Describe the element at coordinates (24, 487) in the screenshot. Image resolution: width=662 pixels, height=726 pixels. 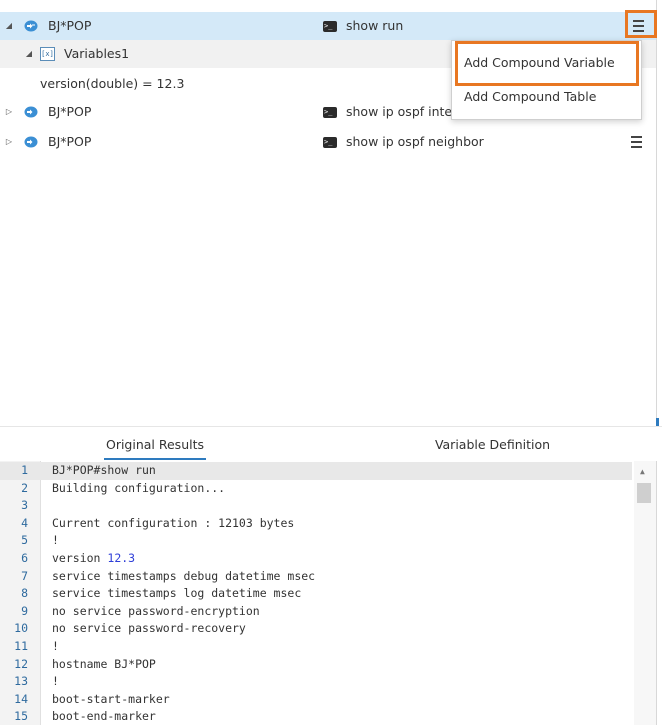
I see `line-number: 2` at that location.